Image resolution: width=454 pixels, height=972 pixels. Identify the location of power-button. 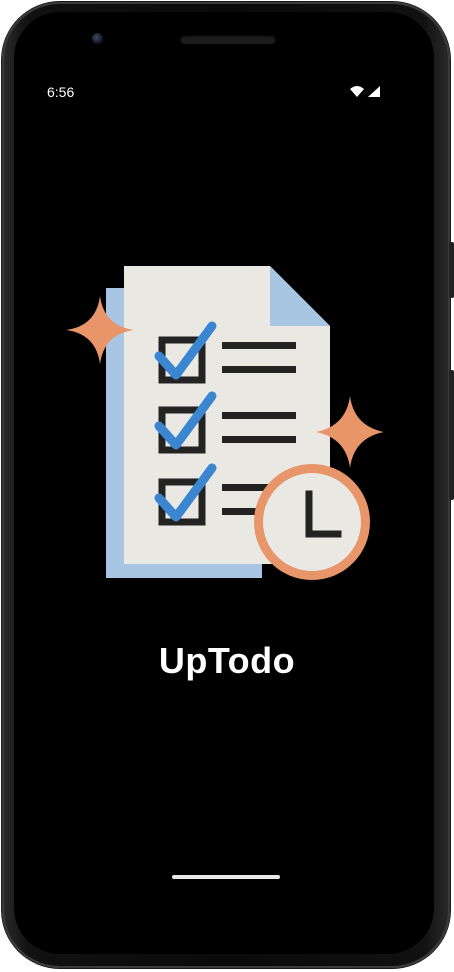
(451, 270).